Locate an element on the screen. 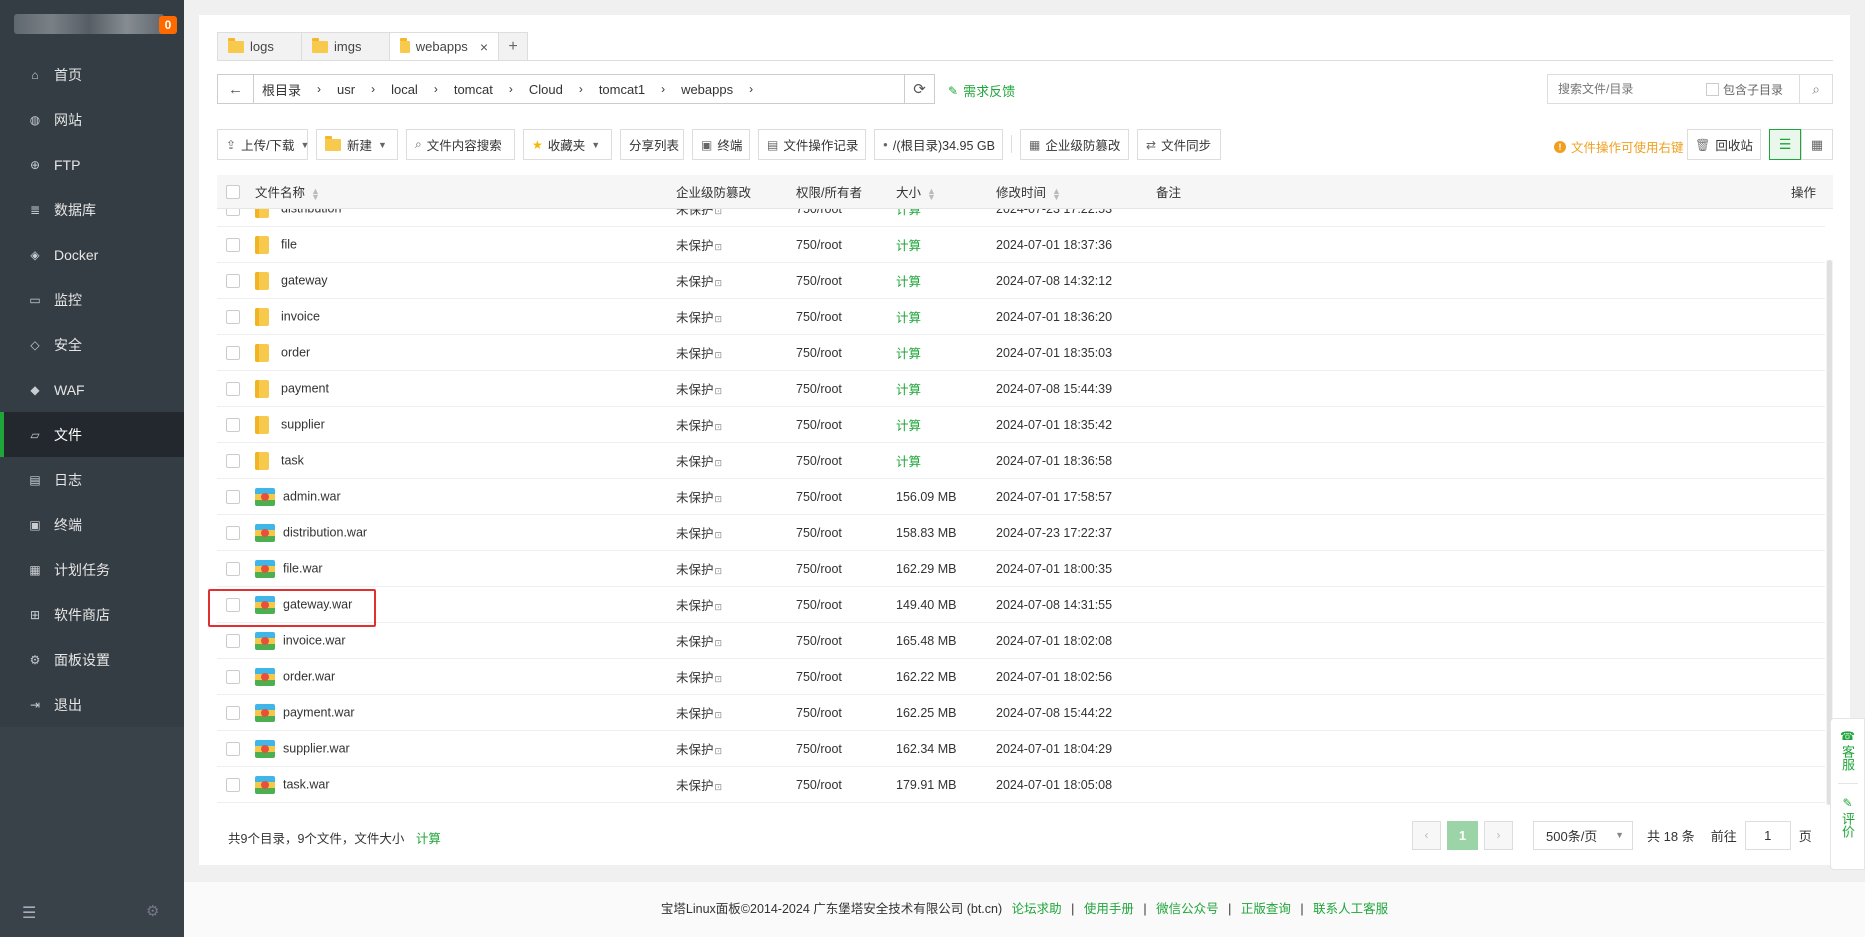 The width and height of the screenshot is (1865, 937). sidebar-item: ⌂ 首页 is located at coordinates (92, 74).